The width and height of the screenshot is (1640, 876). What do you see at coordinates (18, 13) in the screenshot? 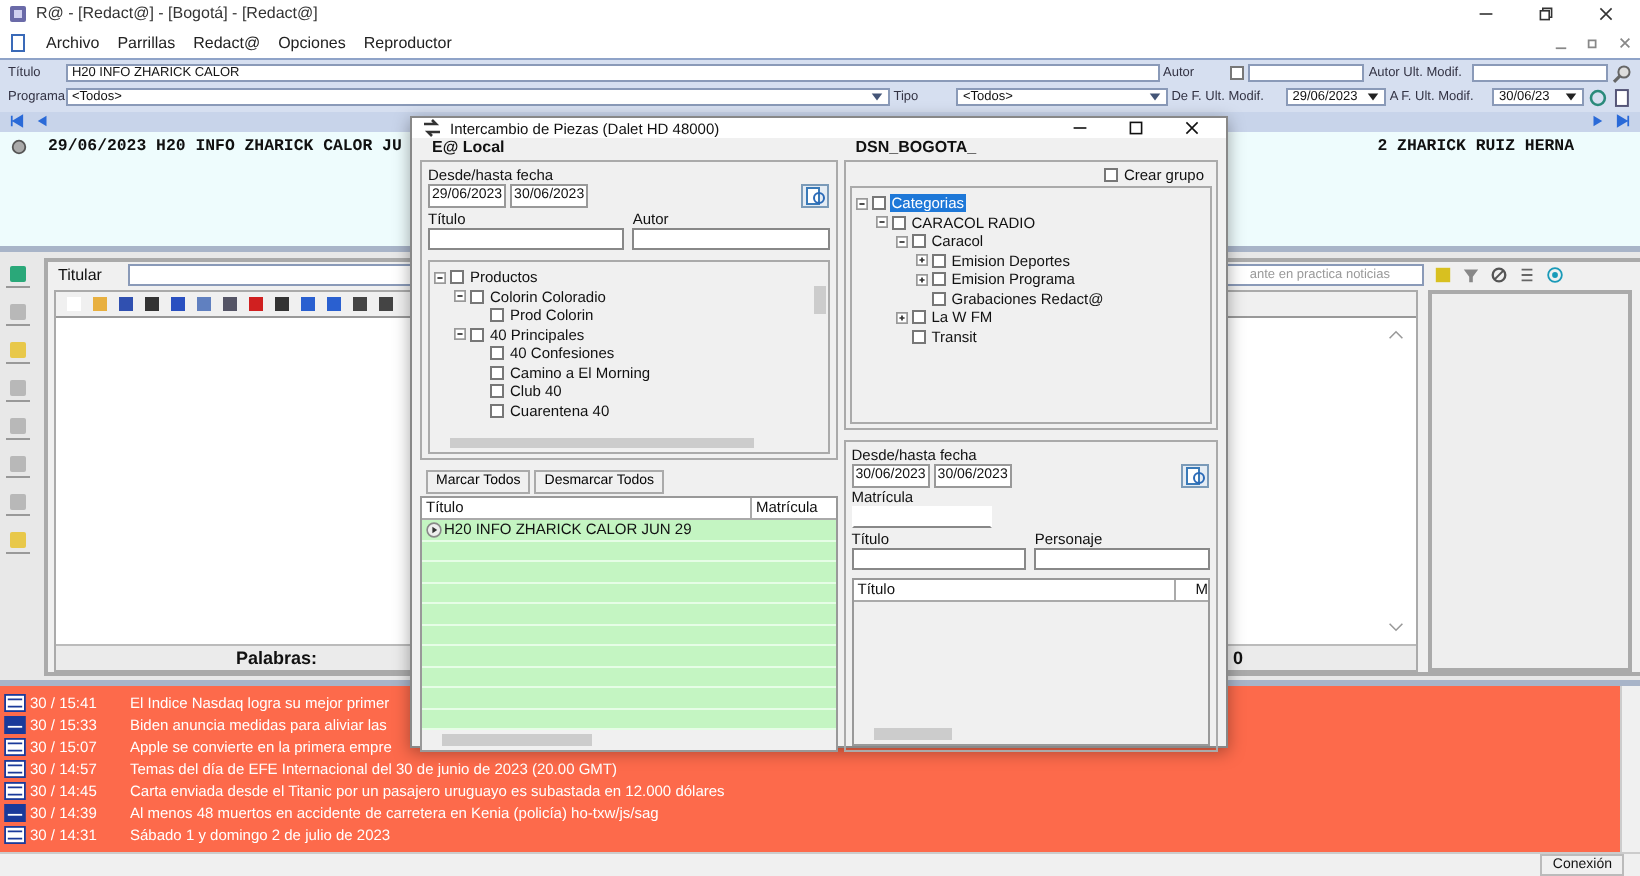
I see `app-icon` at bounding box center [18, 13].